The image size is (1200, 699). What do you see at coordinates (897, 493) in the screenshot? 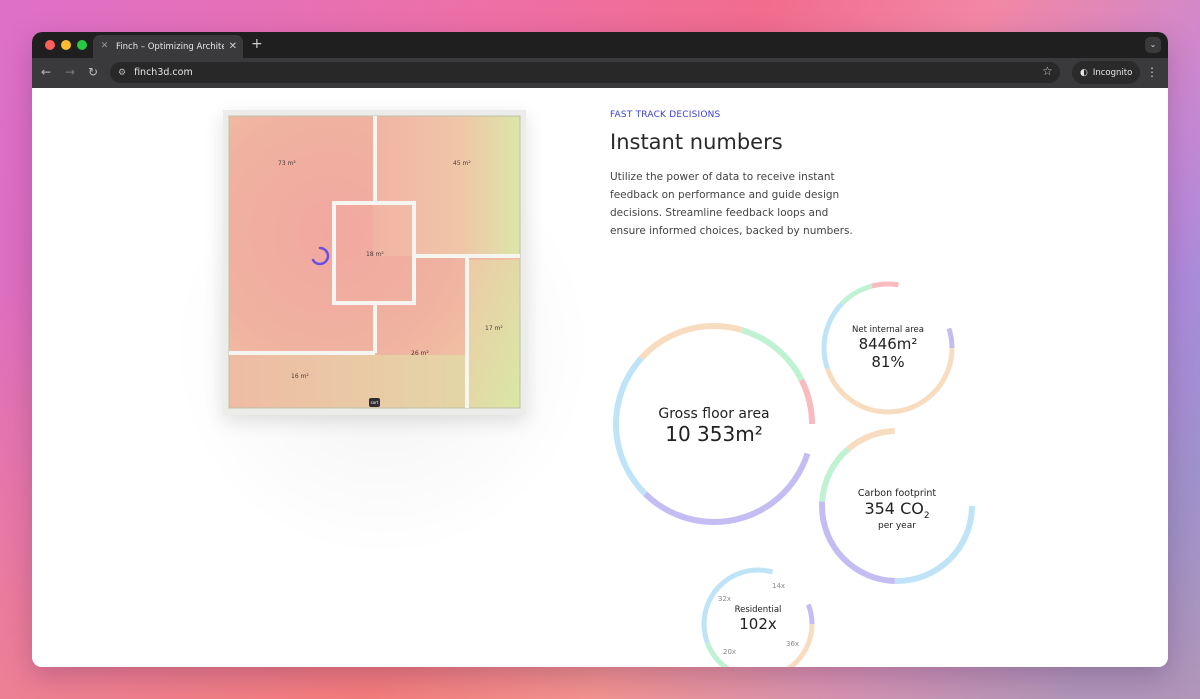
I see `carbon-footprint-label: Carbon footprint` at bounding box center [897, 493].